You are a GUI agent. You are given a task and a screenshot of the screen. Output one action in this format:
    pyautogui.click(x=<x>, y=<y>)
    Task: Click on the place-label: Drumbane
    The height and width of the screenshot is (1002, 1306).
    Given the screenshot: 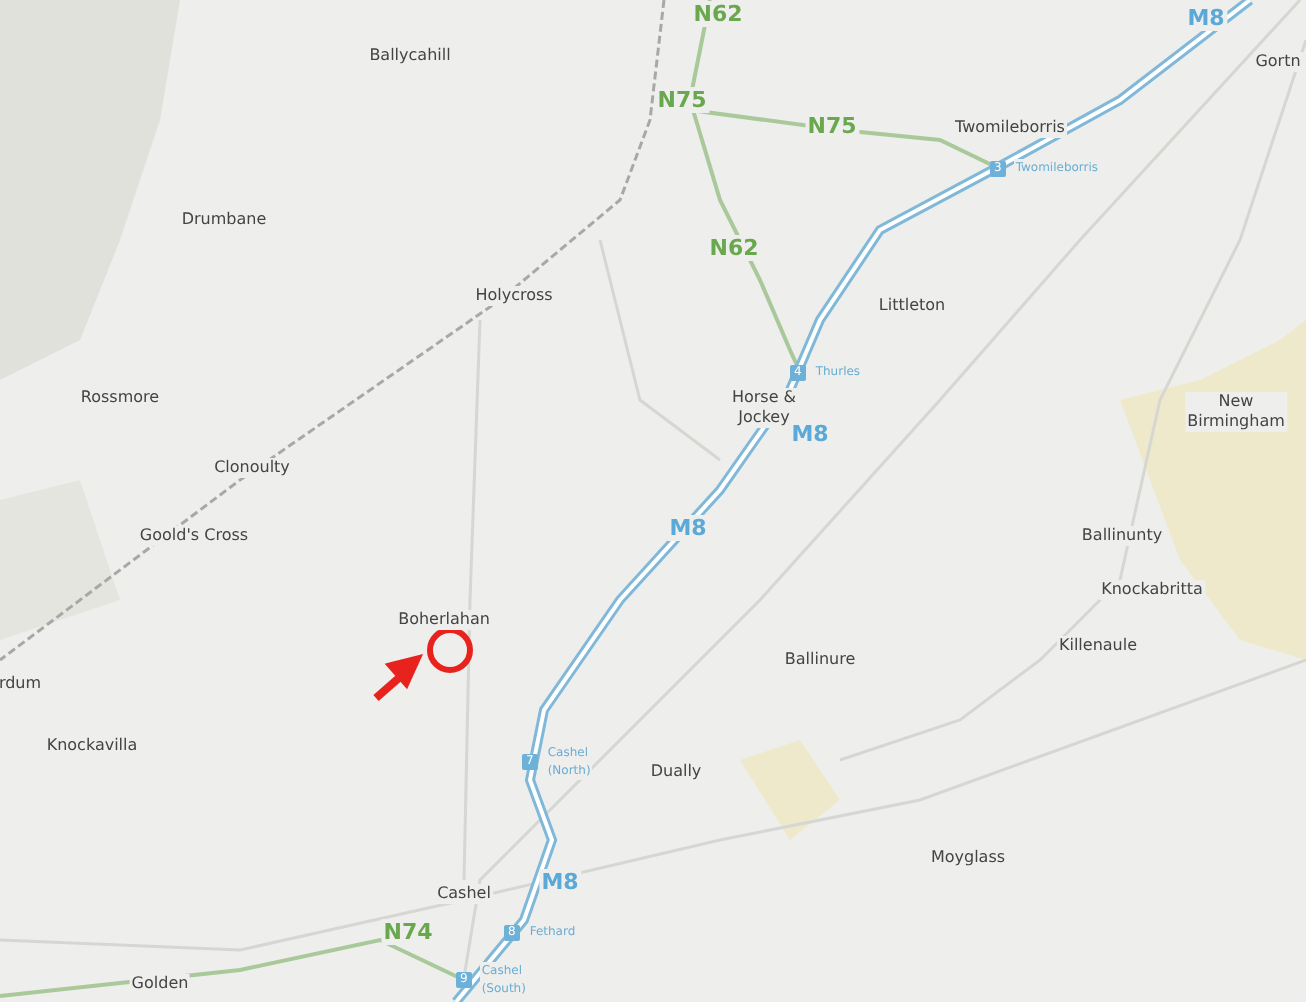 What is the action you would take?
    pyautogui.click(x=224, y=220)
    